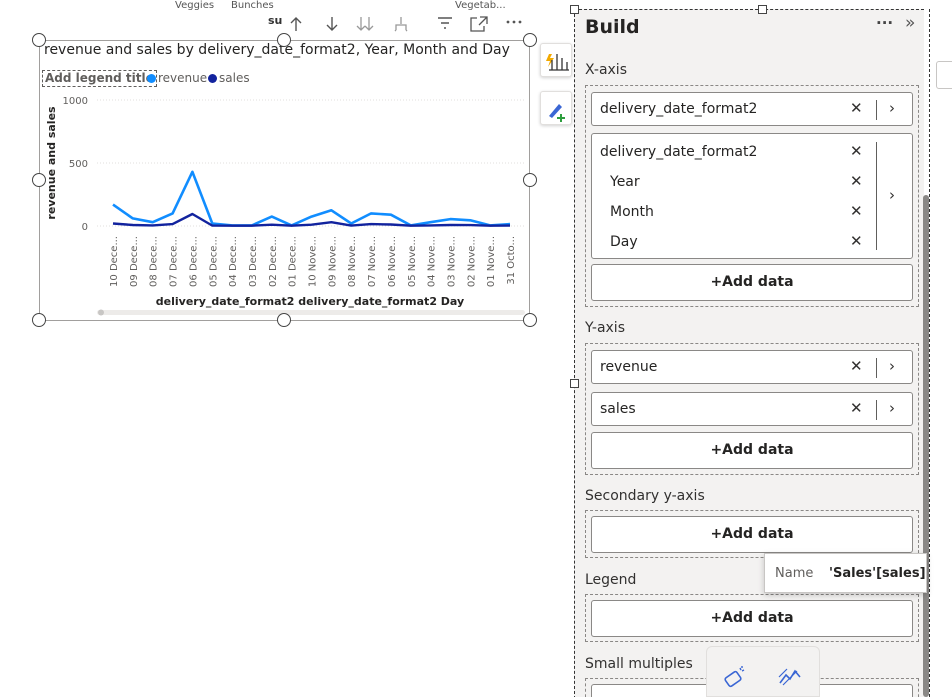  What do you see at coordinates (794, 573) in the screenshot?
I see `tooltip-key: Name` at bounding box center [794, 573].